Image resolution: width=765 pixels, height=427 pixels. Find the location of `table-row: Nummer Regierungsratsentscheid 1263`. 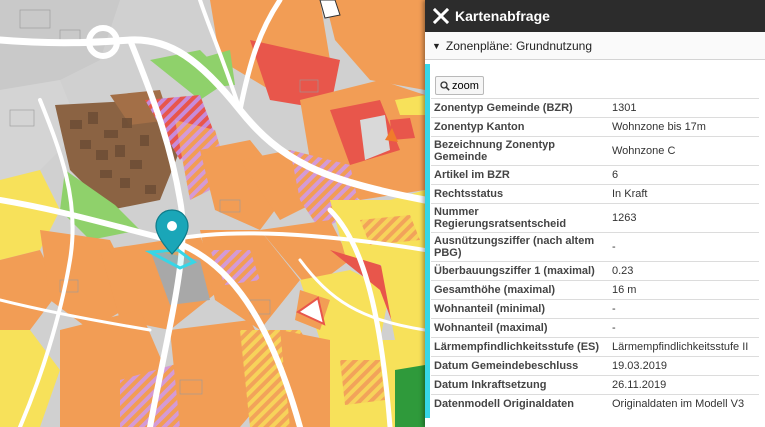

table-row: Nummer Regierungsratsentscheid 1263 is located at coordinates (595, 218).